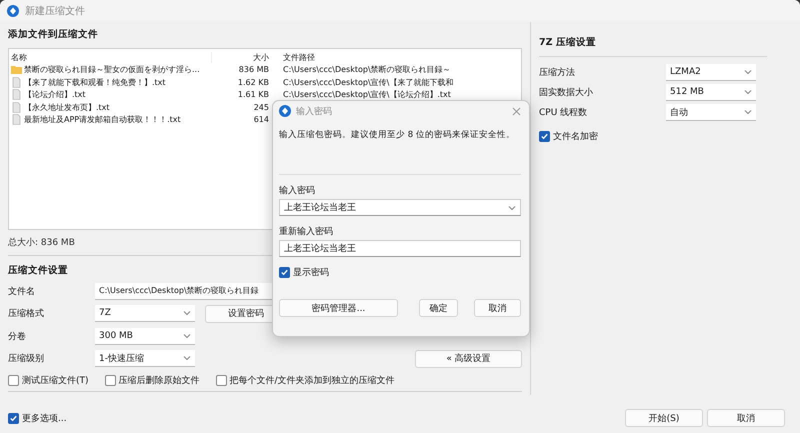 This screenshot has width=800, height=433. Describe the element at coordinates (145, 359) in the screenshot. I see `dropdown: 1-快速压缩` at that location.